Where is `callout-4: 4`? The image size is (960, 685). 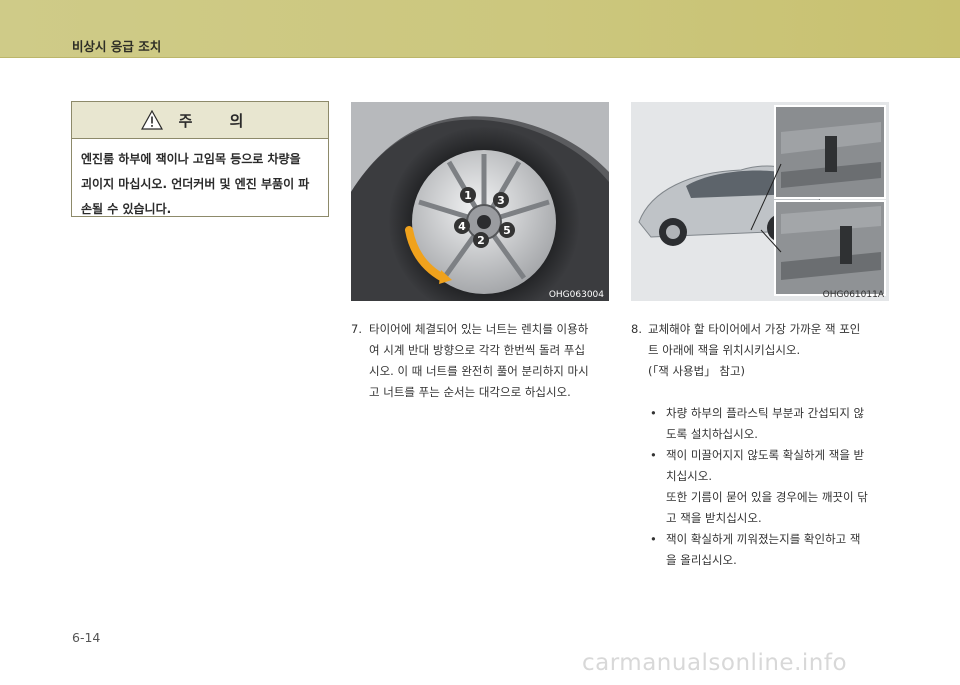
callout-4: 4 is located at coordinates (462, 226).